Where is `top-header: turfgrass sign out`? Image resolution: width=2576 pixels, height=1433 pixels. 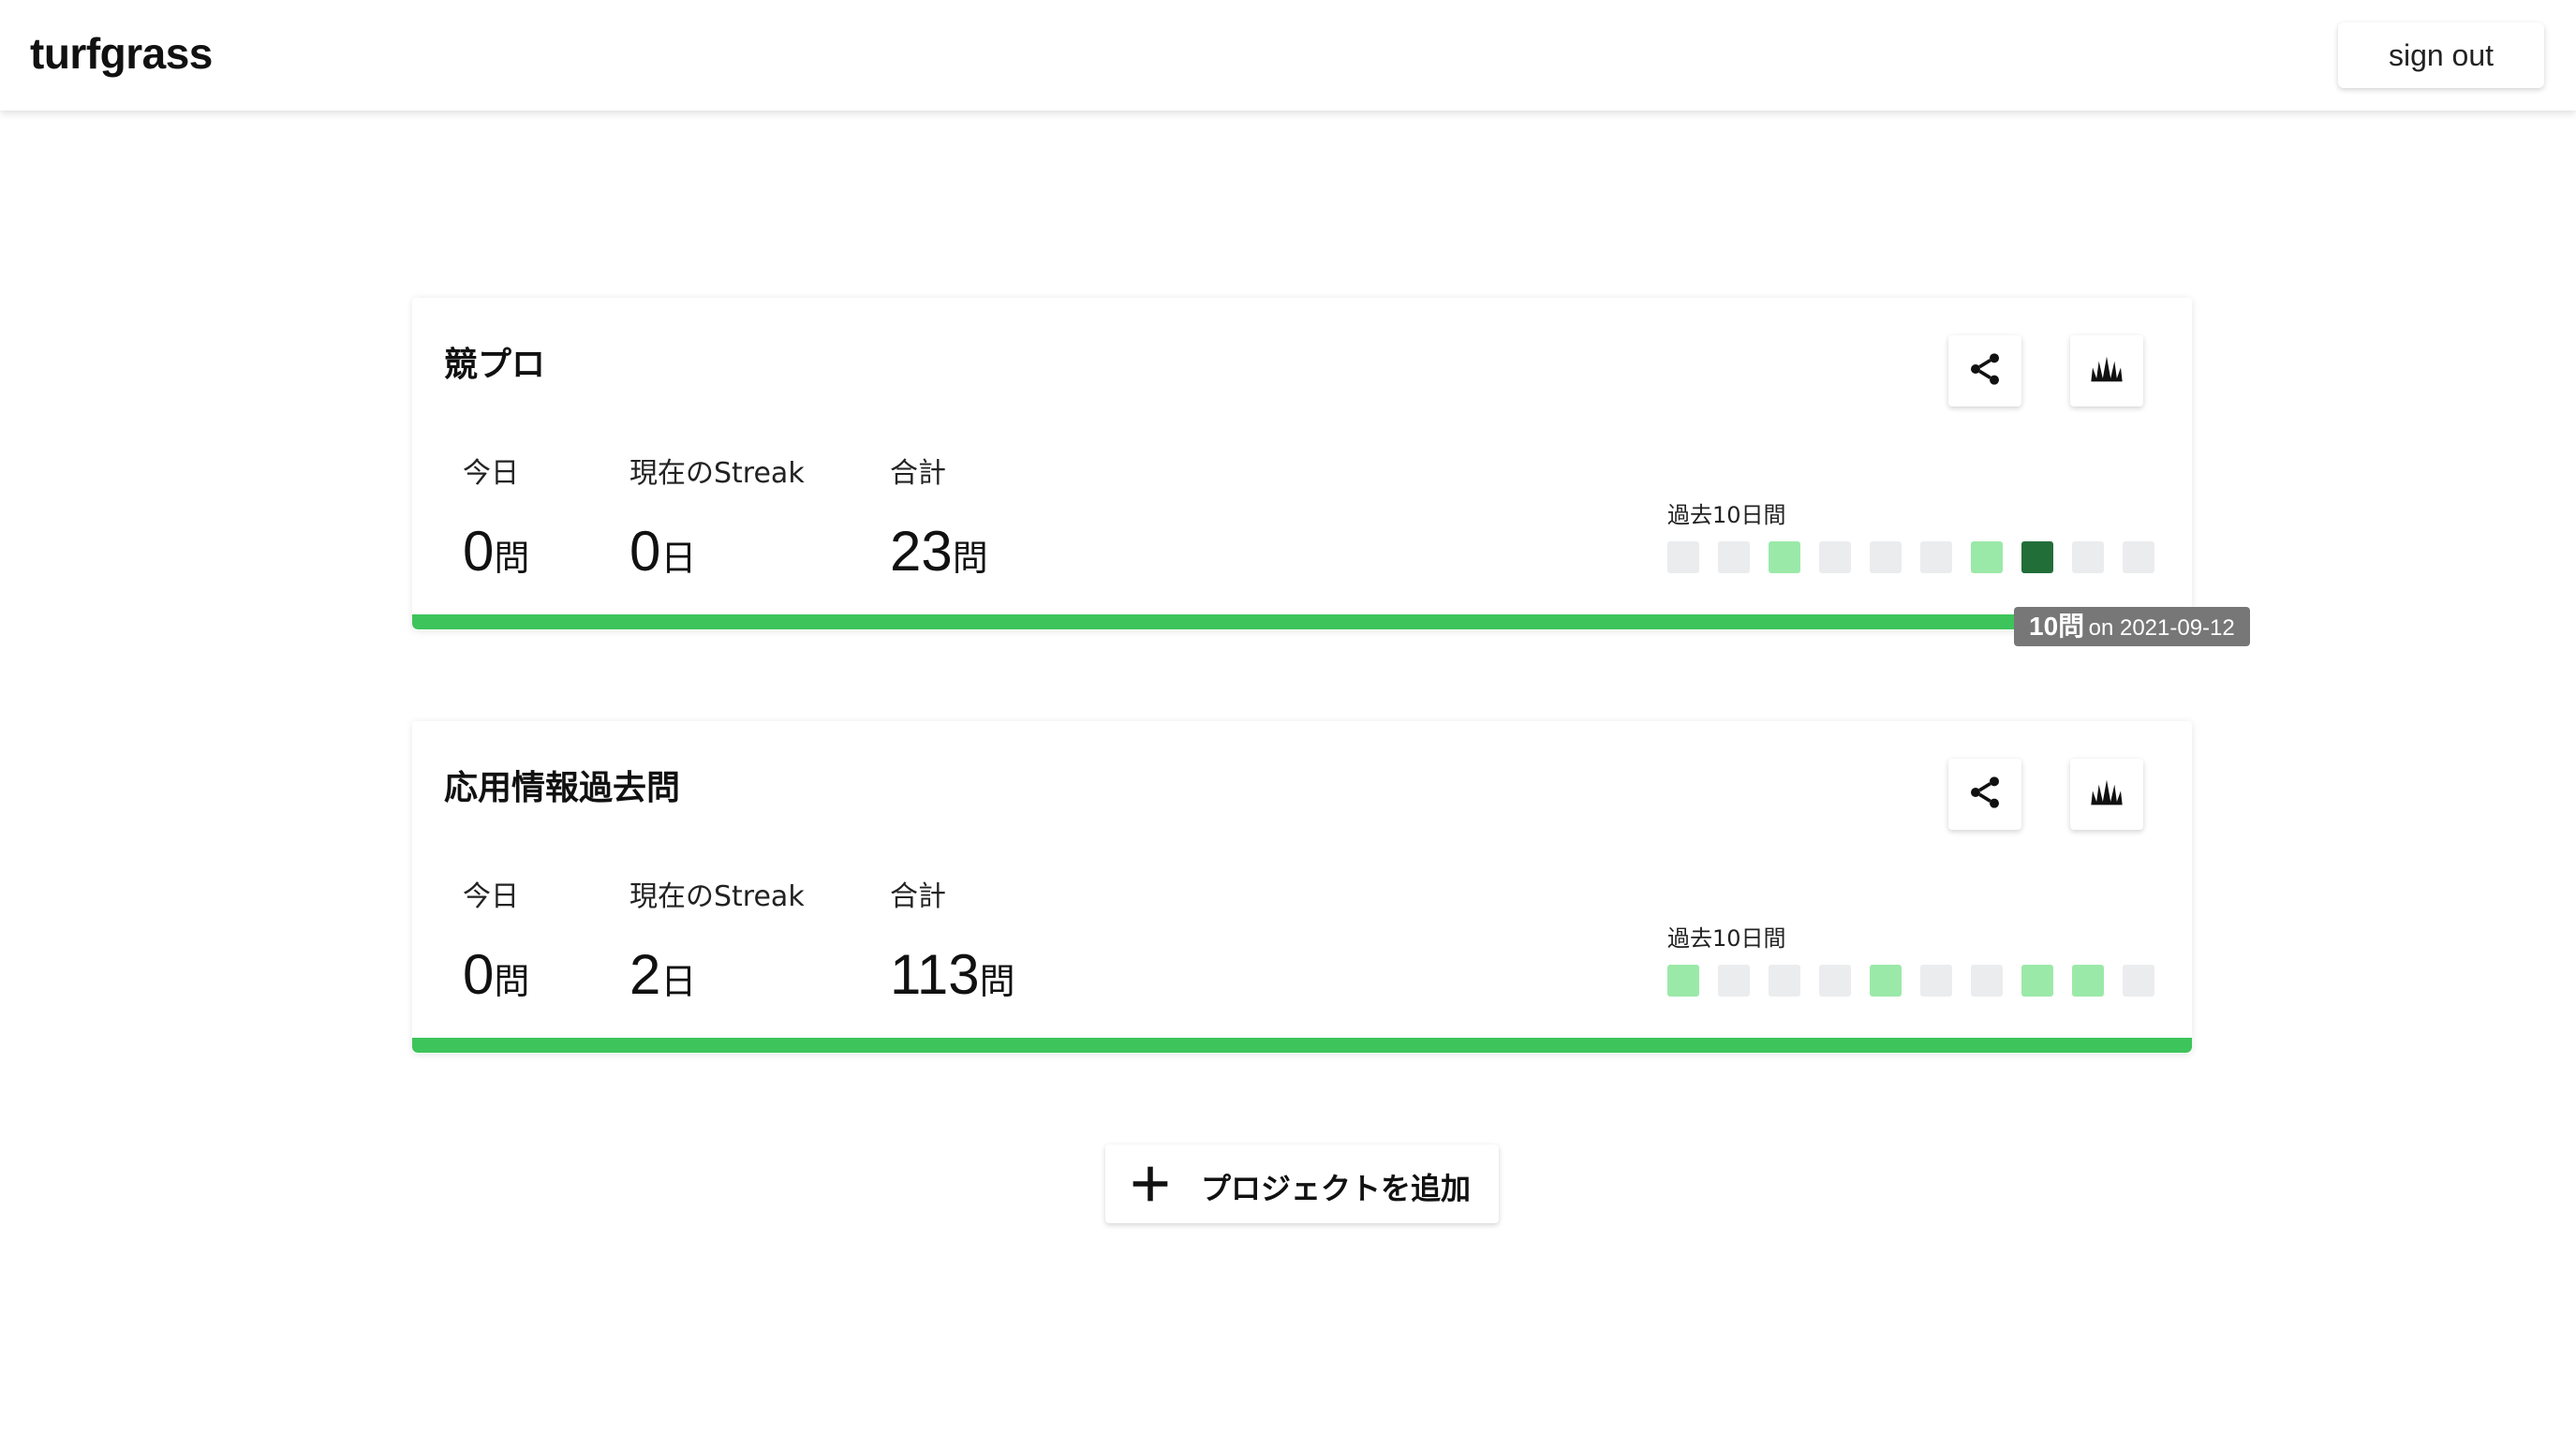
top-header: turfgrass sign out is located at coordinates (1288, 55).